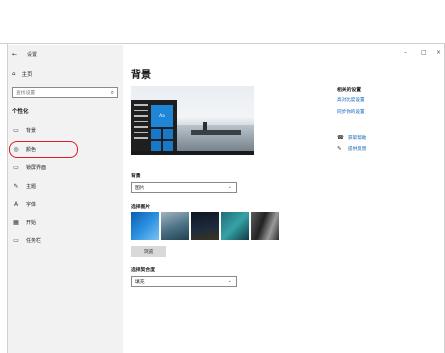 This screenshot has width=445, height=353. Describe the element at coordinates (24, 54) in the screenshot. I see `back-row: ← 设置` at that location.